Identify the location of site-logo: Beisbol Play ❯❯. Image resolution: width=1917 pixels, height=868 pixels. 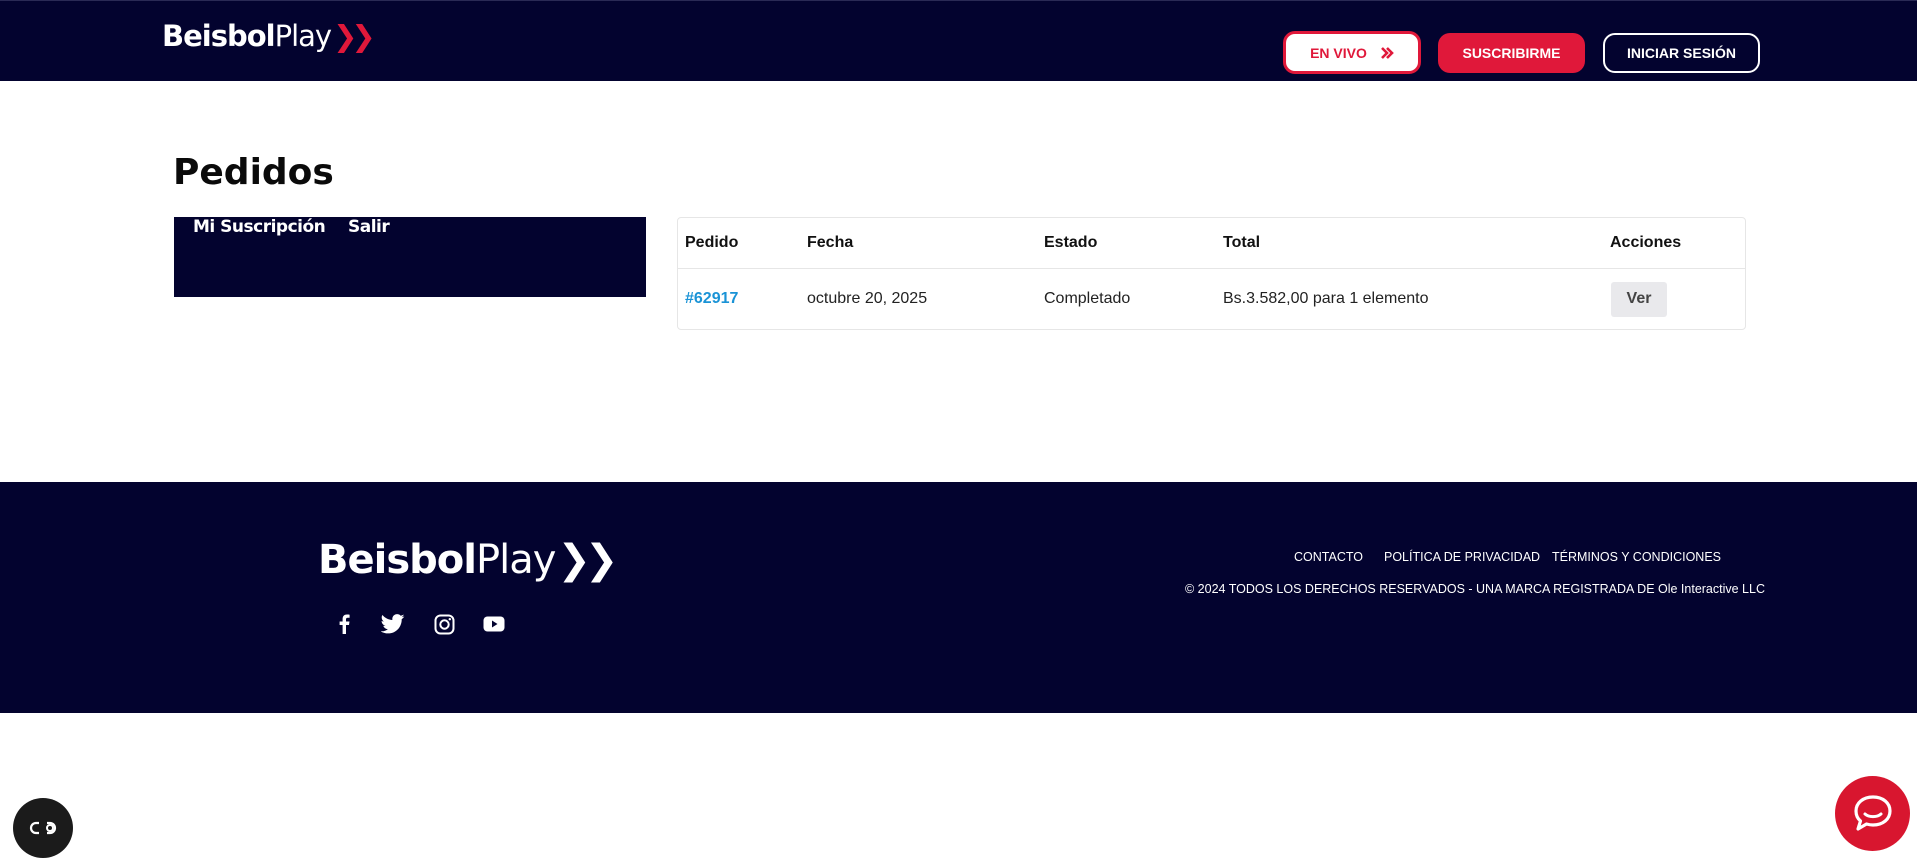
(269, 36).